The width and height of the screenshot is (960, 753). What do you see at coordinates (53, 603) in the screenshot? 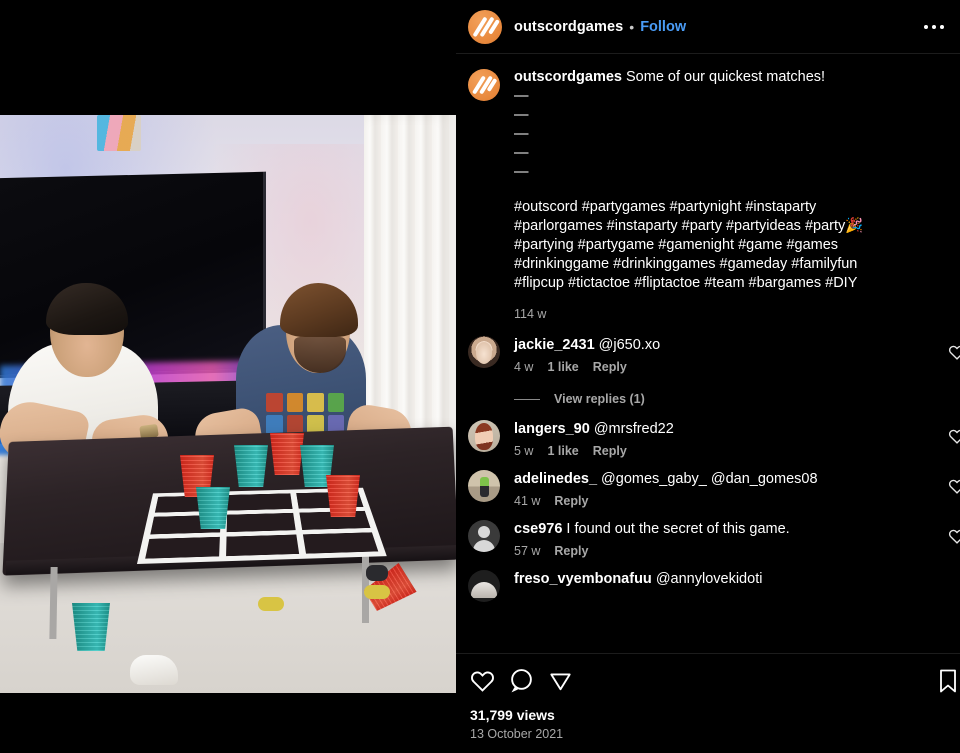
I see `table-leg-left` at bounding box center [53, 603].